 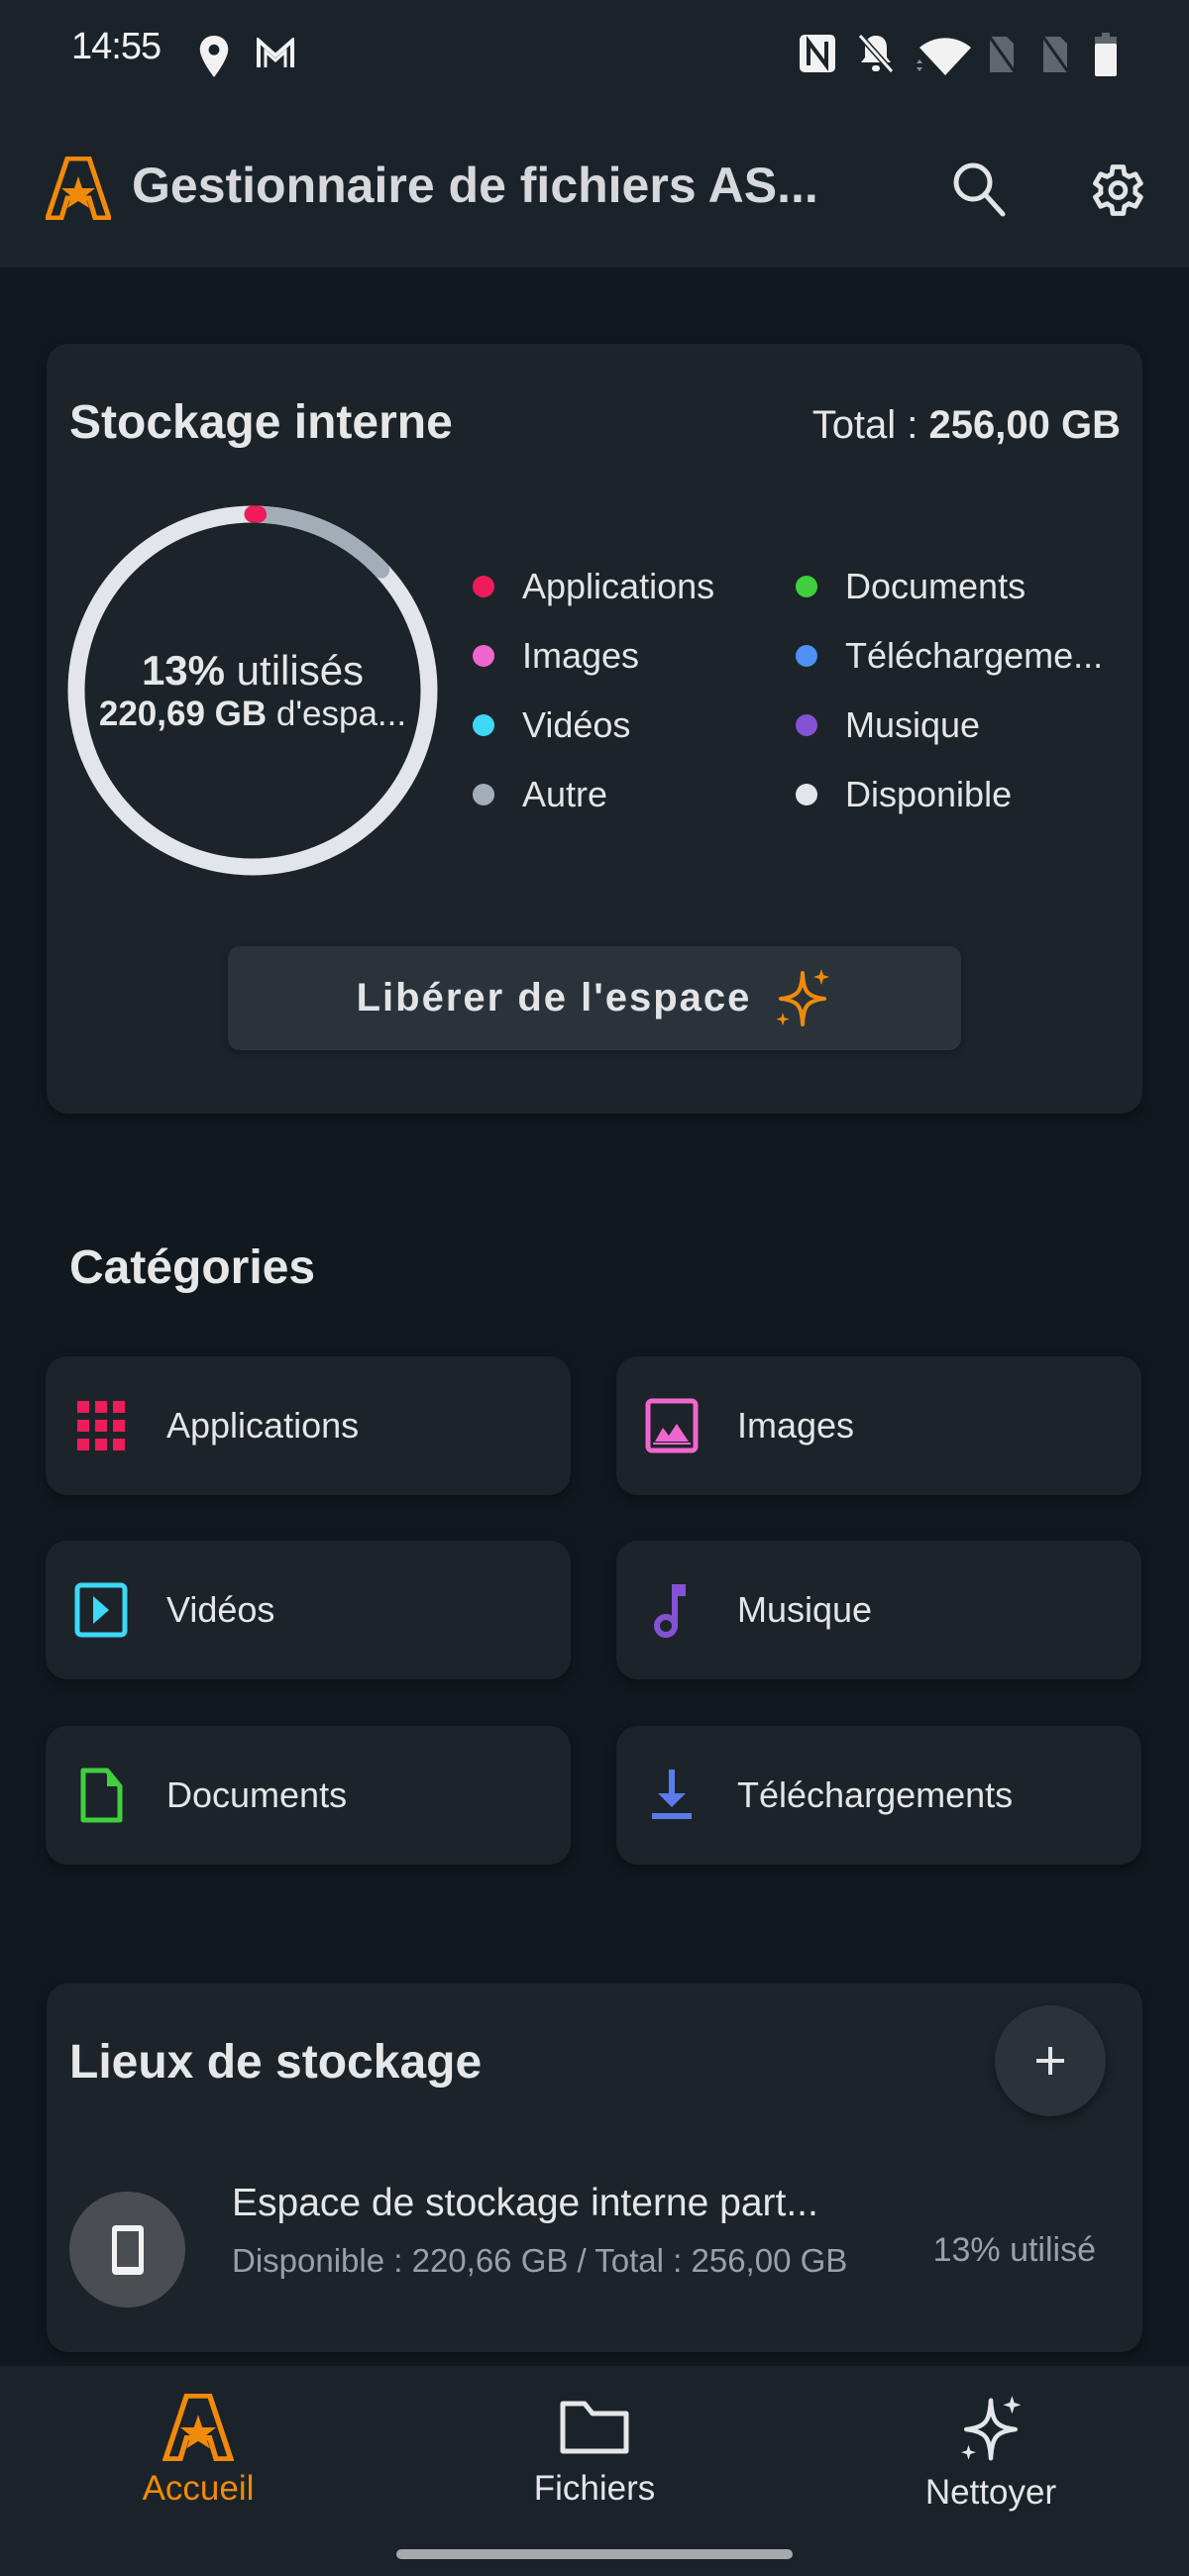 I want to click on status-time: 14:55, so click(x=117, y=47).